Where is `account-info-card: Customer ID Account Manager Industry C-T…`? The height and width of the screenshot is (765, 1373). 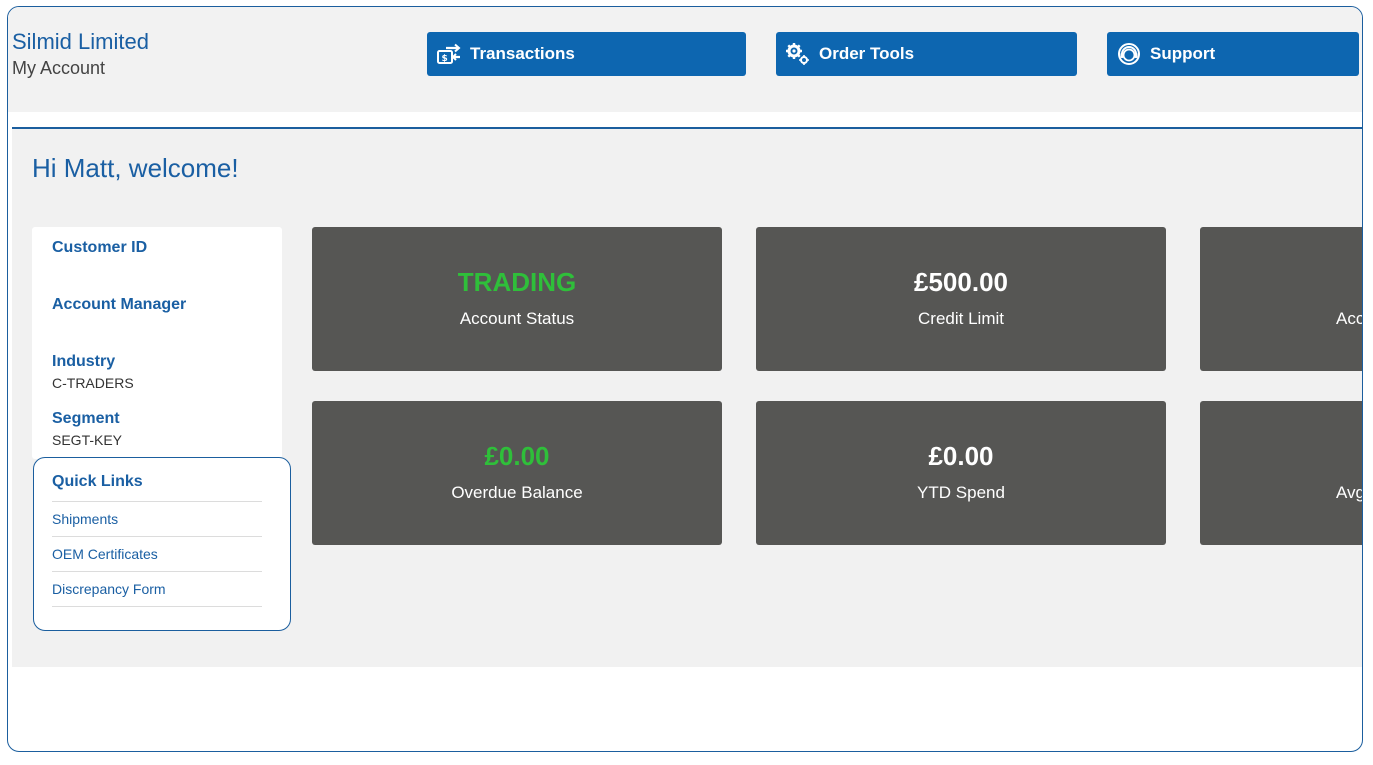
account-info-card: Customer ID Account Manager Industry C-T… is located at coordinates (157, 343).